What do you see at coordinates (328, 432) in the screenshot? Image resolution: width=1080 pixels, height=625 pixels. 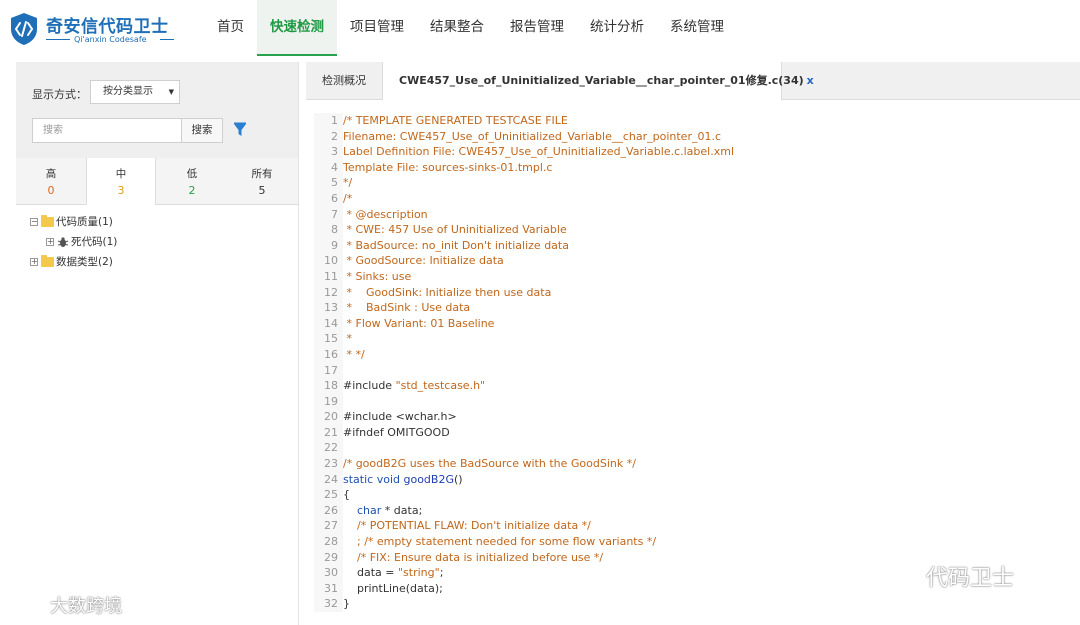 I see `line-number: 21` at bounding box center [328, 432].